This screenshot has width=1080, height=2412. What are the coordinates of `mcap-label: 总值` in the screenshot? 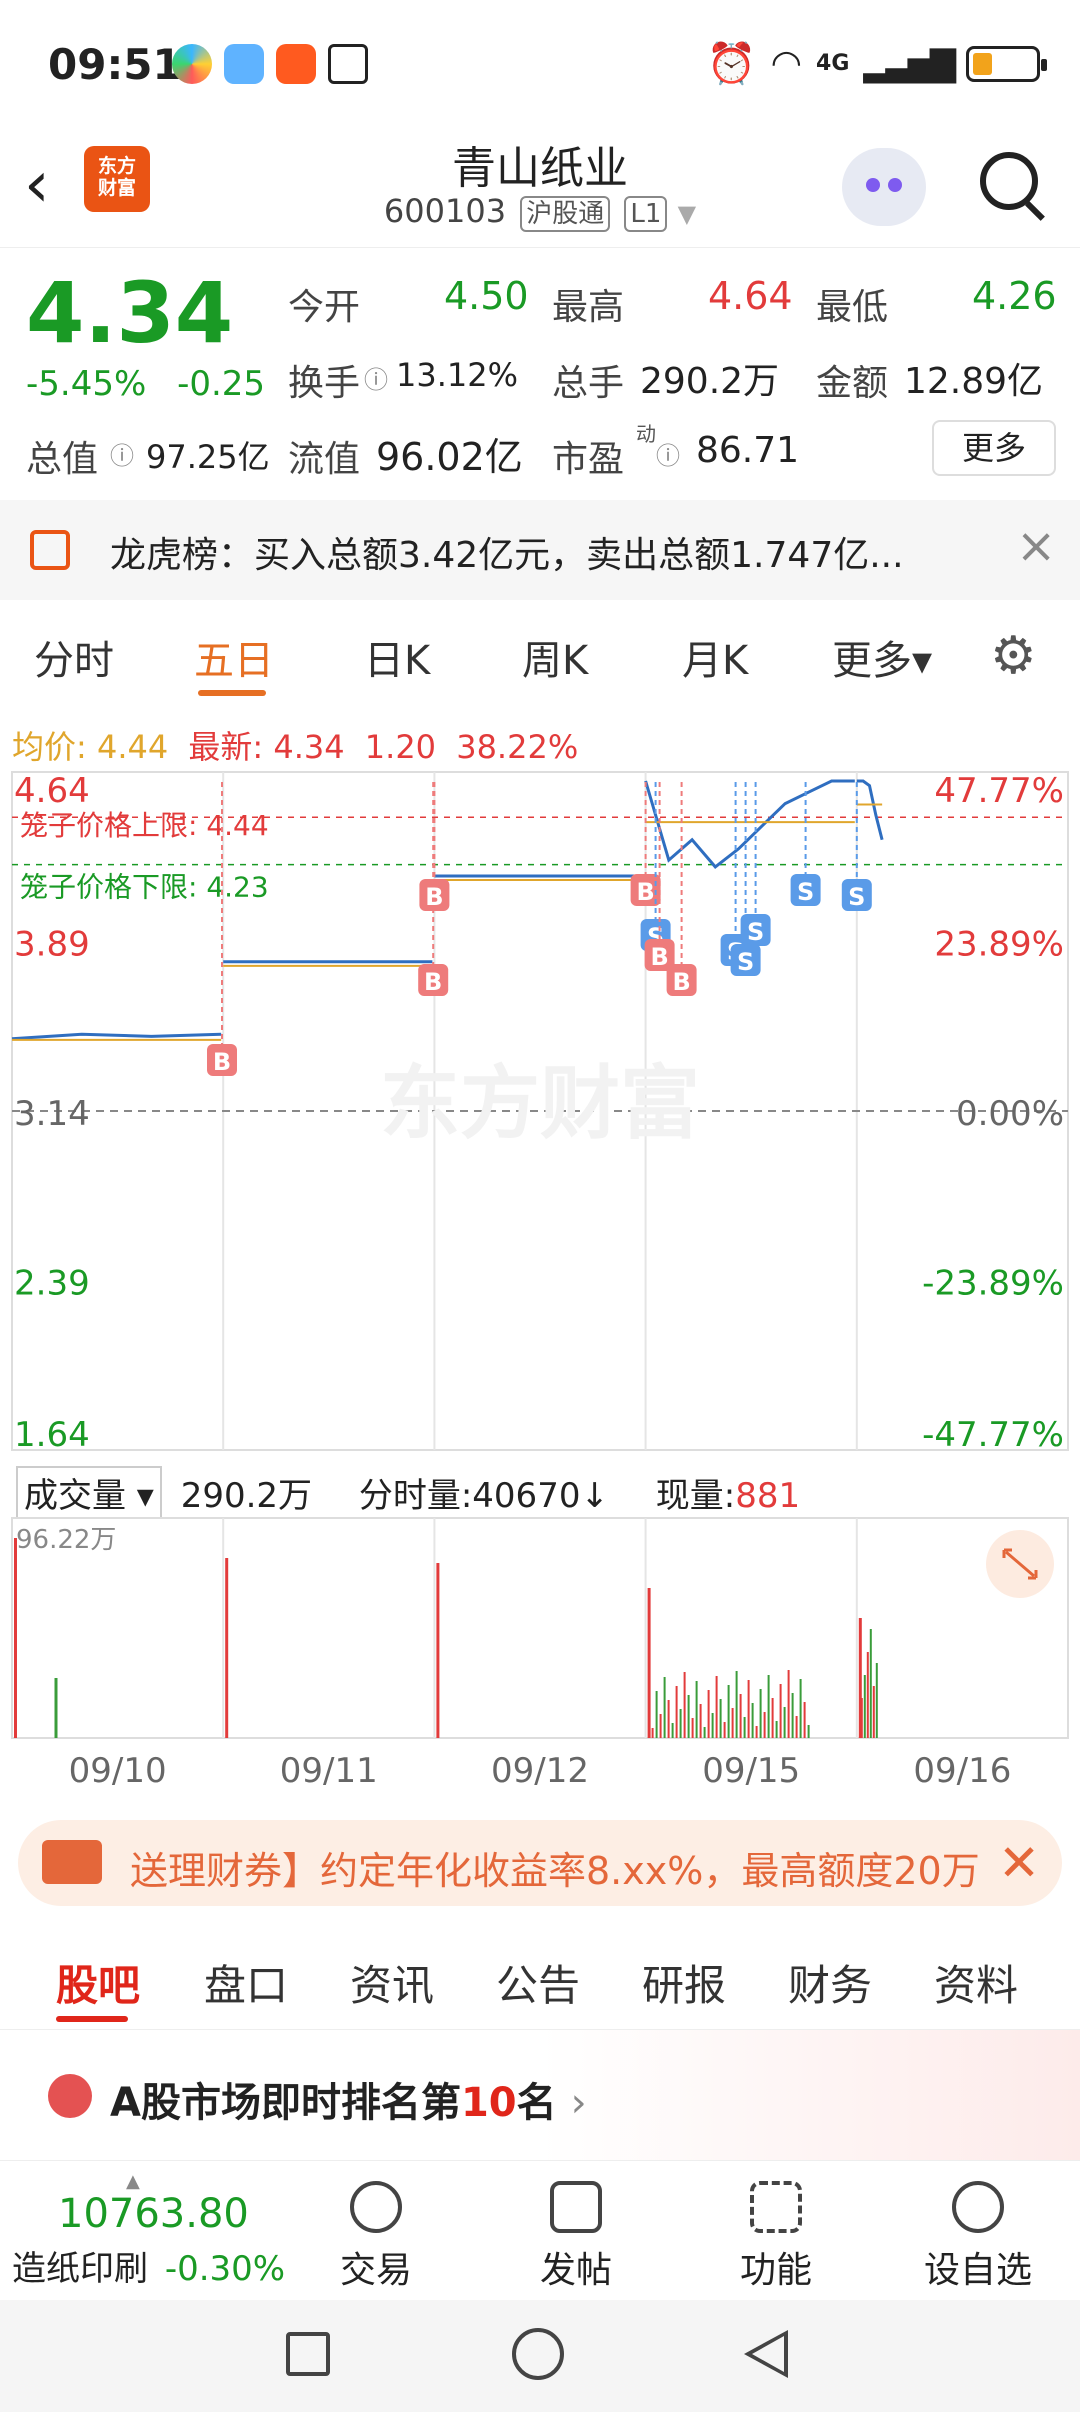 It's located at (62, 459).